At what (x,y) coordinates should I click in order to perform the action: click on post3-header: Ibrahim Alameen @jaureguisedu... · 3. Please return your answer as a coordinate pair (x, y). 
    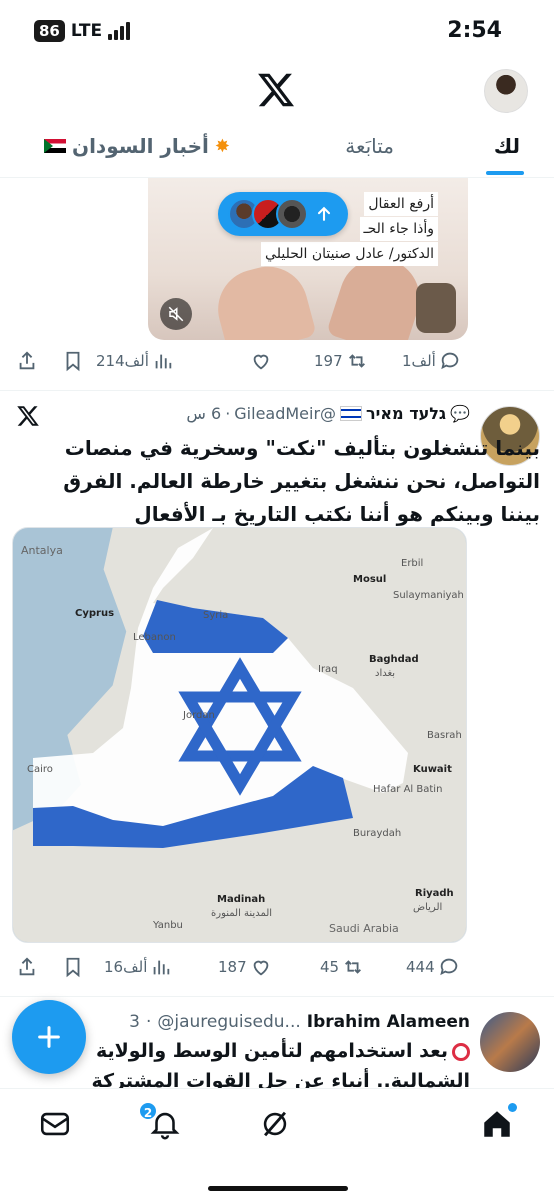
    Looking at the image, I should click on (299, 1022).